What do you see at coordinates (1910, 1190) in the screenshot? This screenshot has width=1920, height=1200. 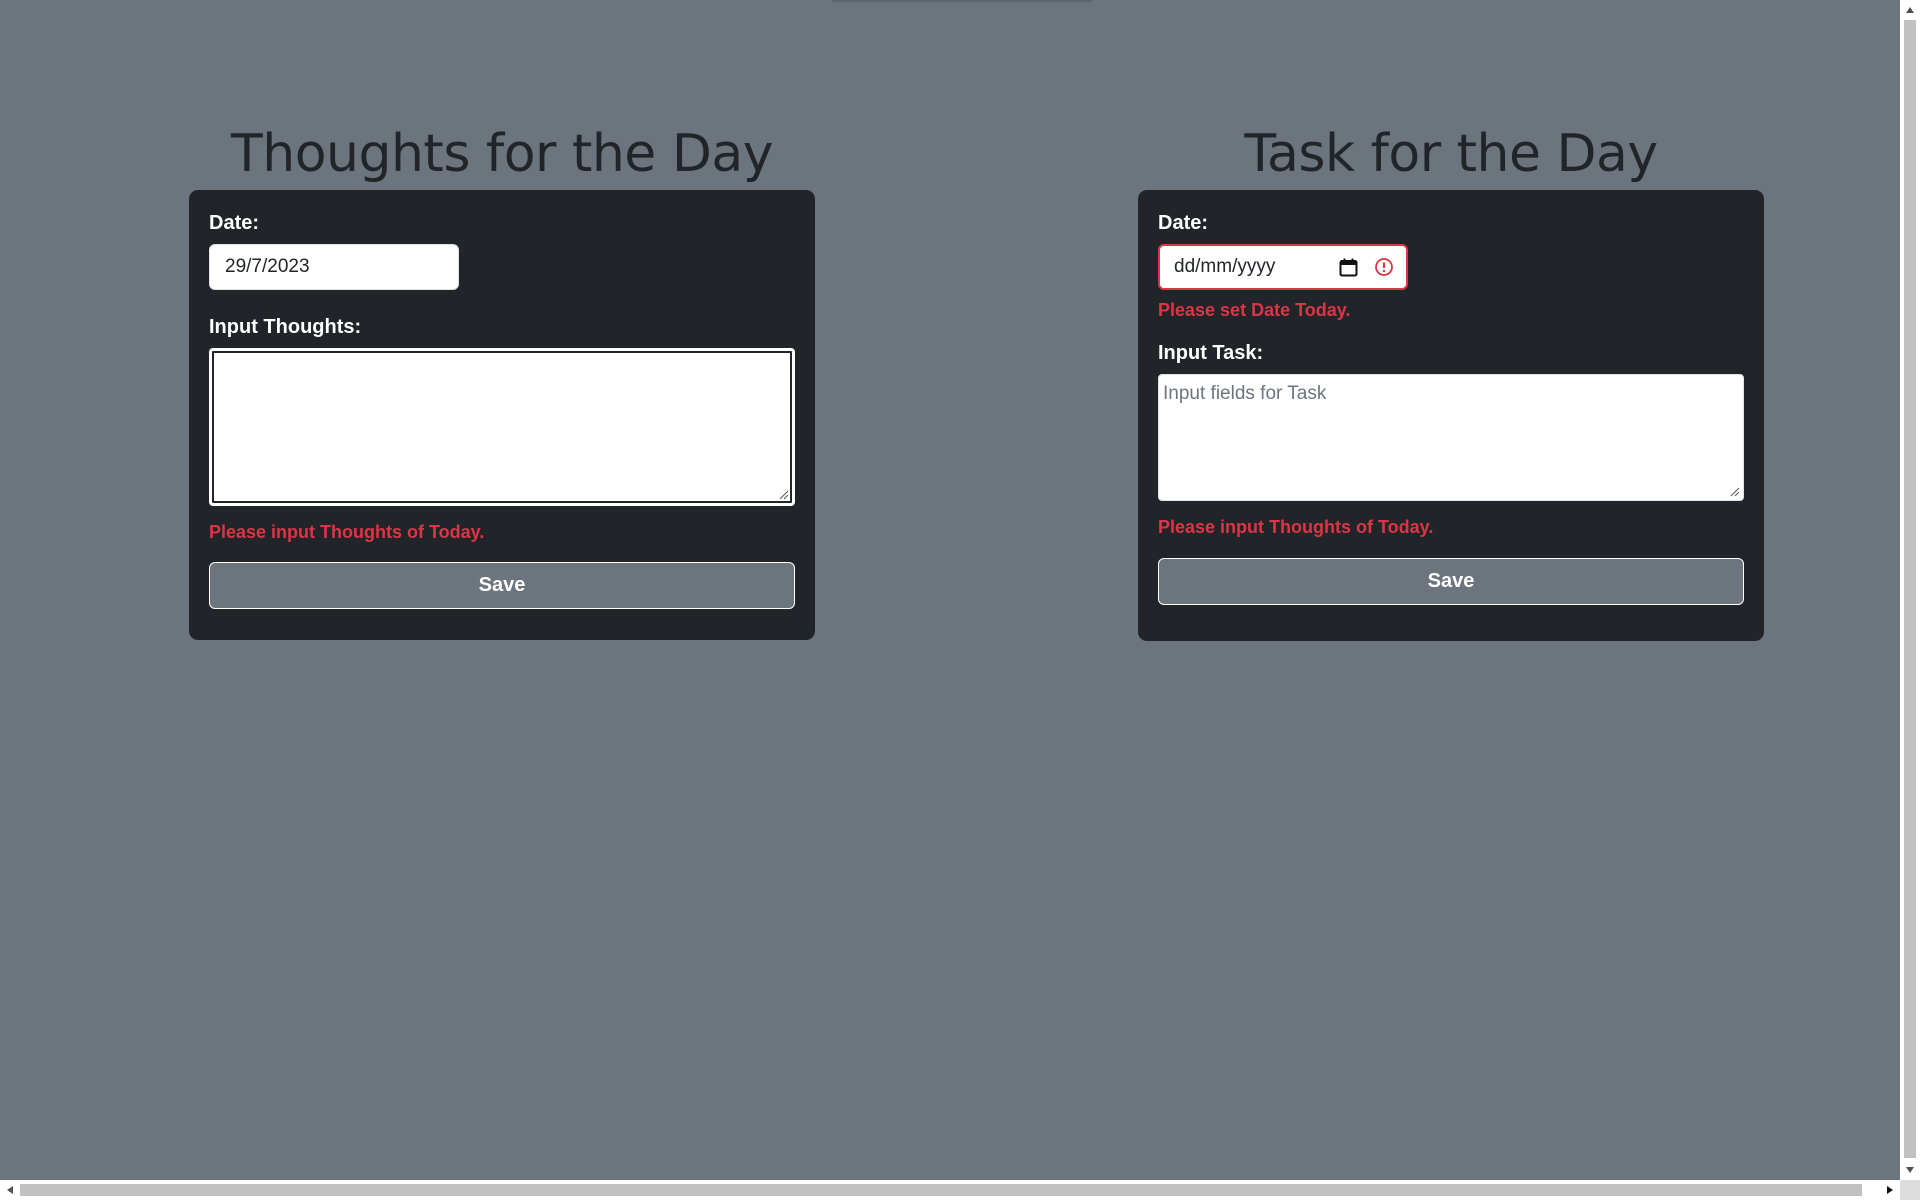 I see `scrollbar-corner` at bounding box center [1910, 1190].